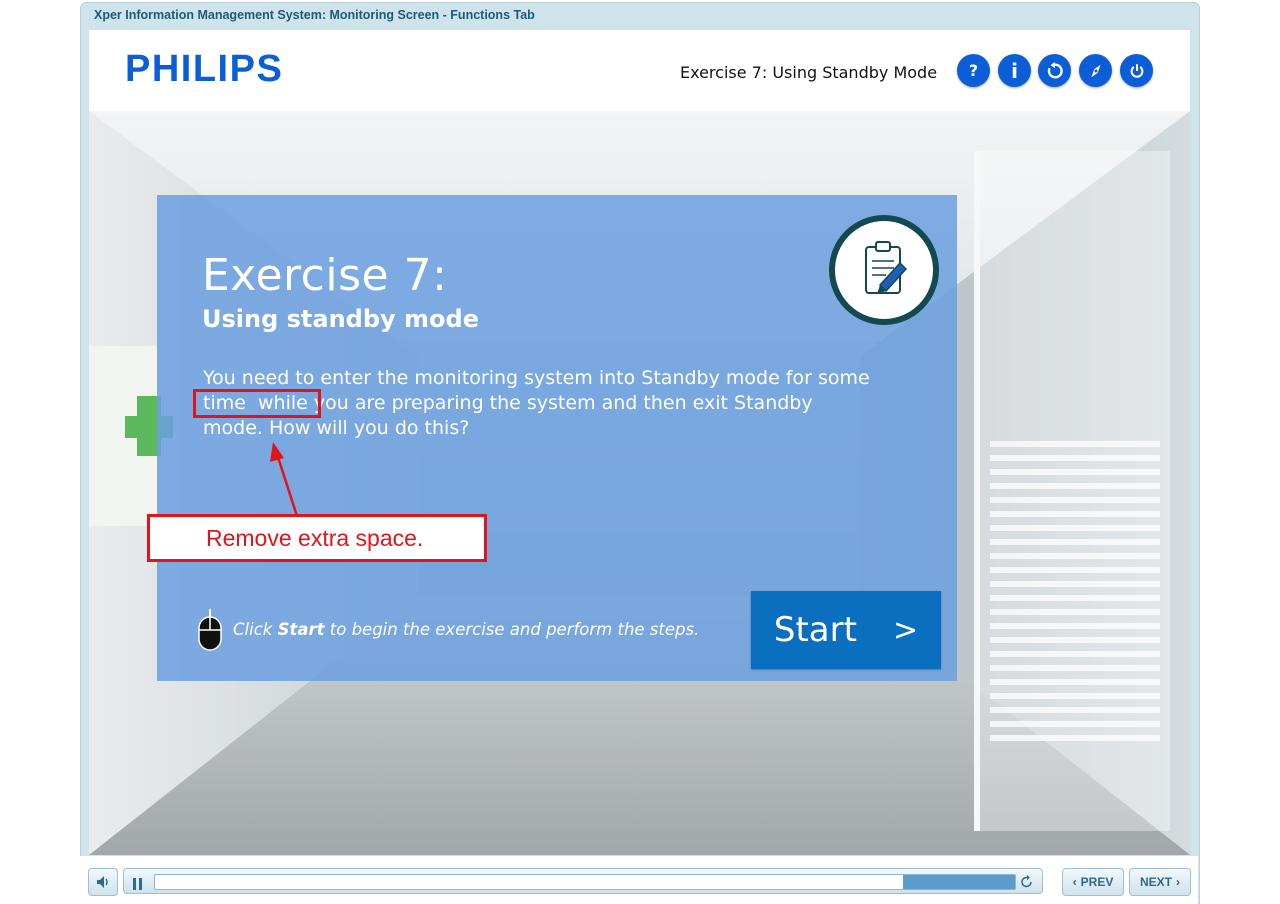 The width and height of the screenshot is (1280, 904). I want to click on exercise-subheading: Using standby mode, so click(340, 319).